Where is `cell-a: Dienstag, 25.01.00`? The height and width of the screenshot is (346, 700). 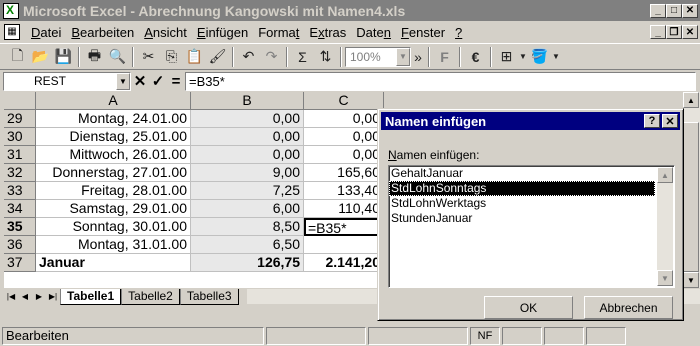
cell-a: Dienstag, 25.01.00 is located at coordinates (113, 137).